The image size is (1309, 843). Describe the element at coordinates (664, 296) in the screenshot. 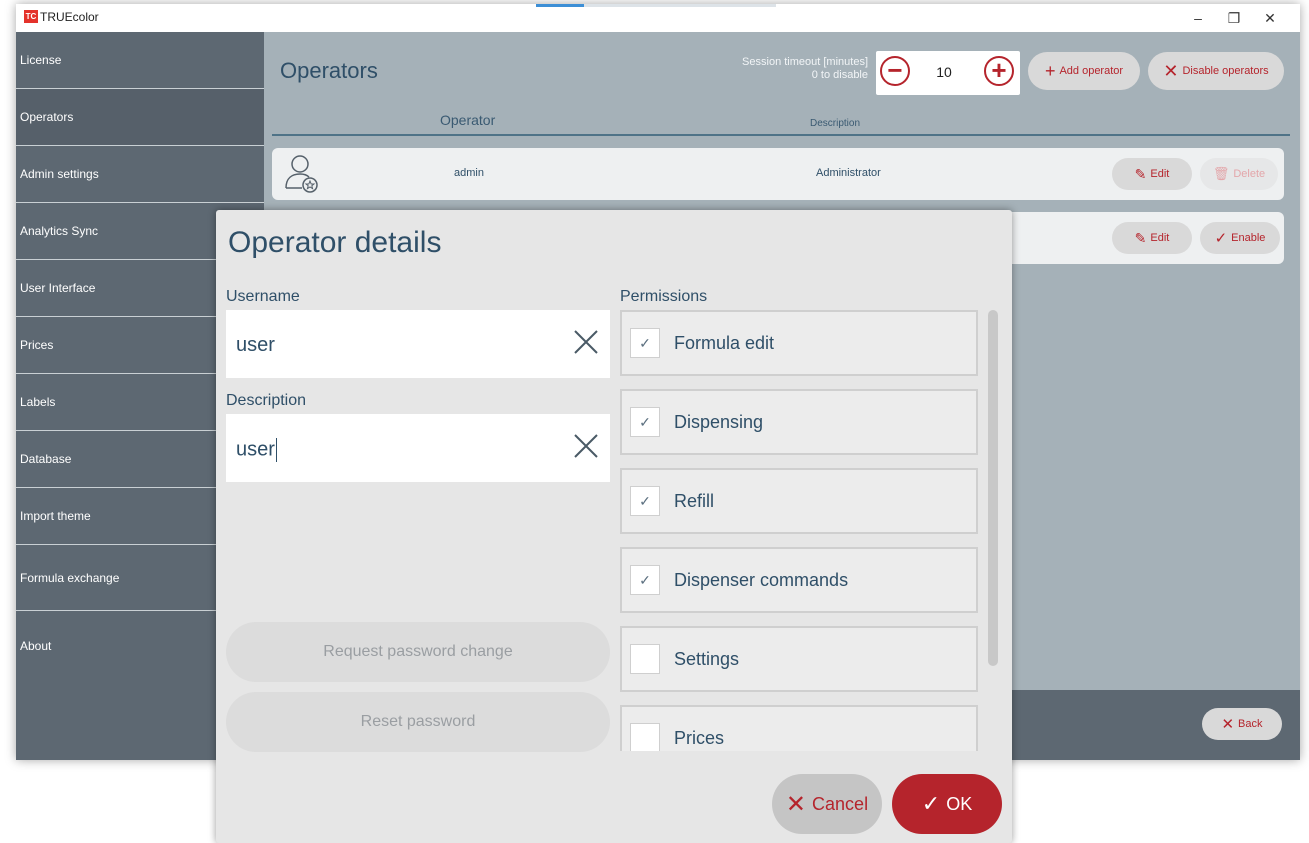

I see `permissions-label: Permissions` at that location.